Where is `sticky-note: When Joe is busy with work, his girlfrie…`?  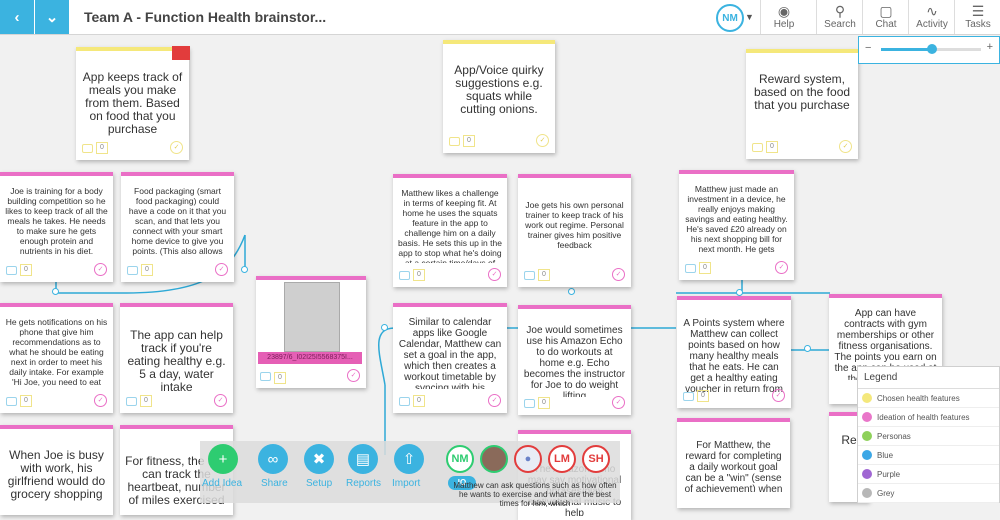
sticky-note: When Joe is busy with work, his girlfrie… is located at coordinates (56, 470).